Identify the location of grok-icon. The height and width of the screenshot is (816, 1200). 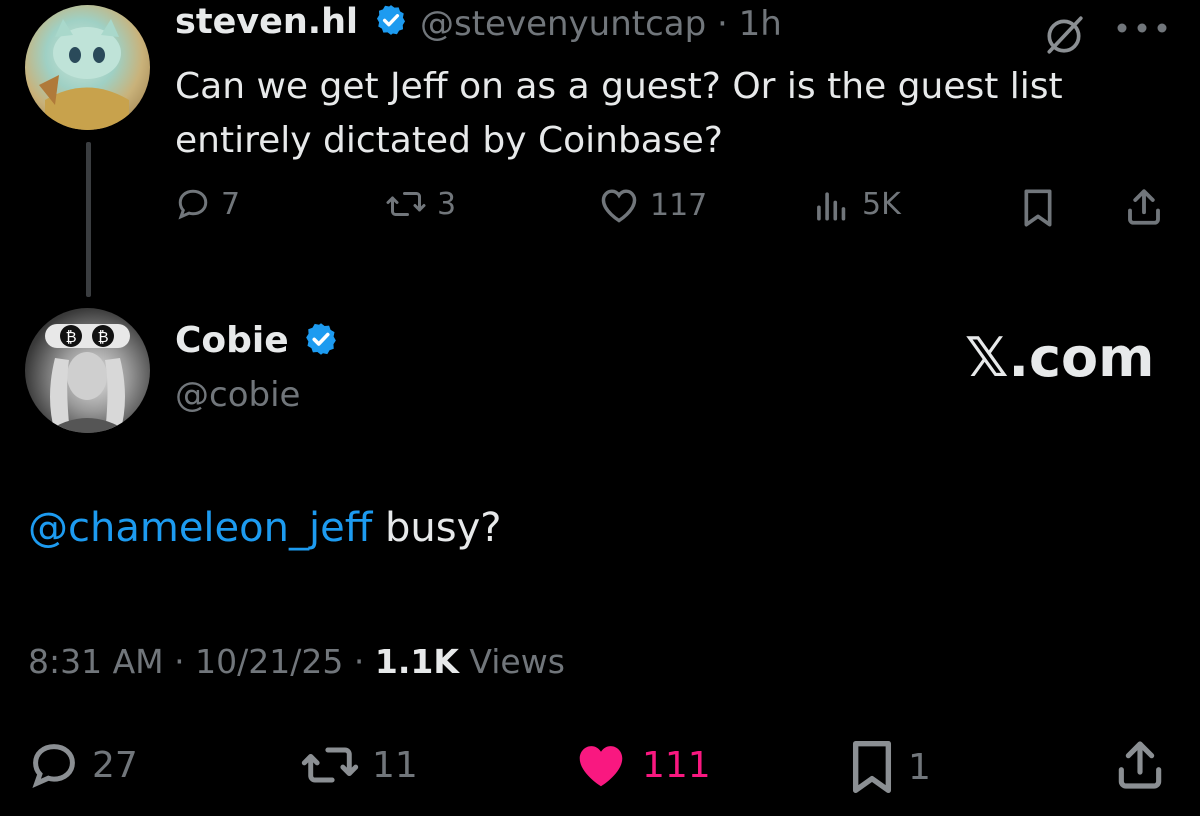
(1064, 35).